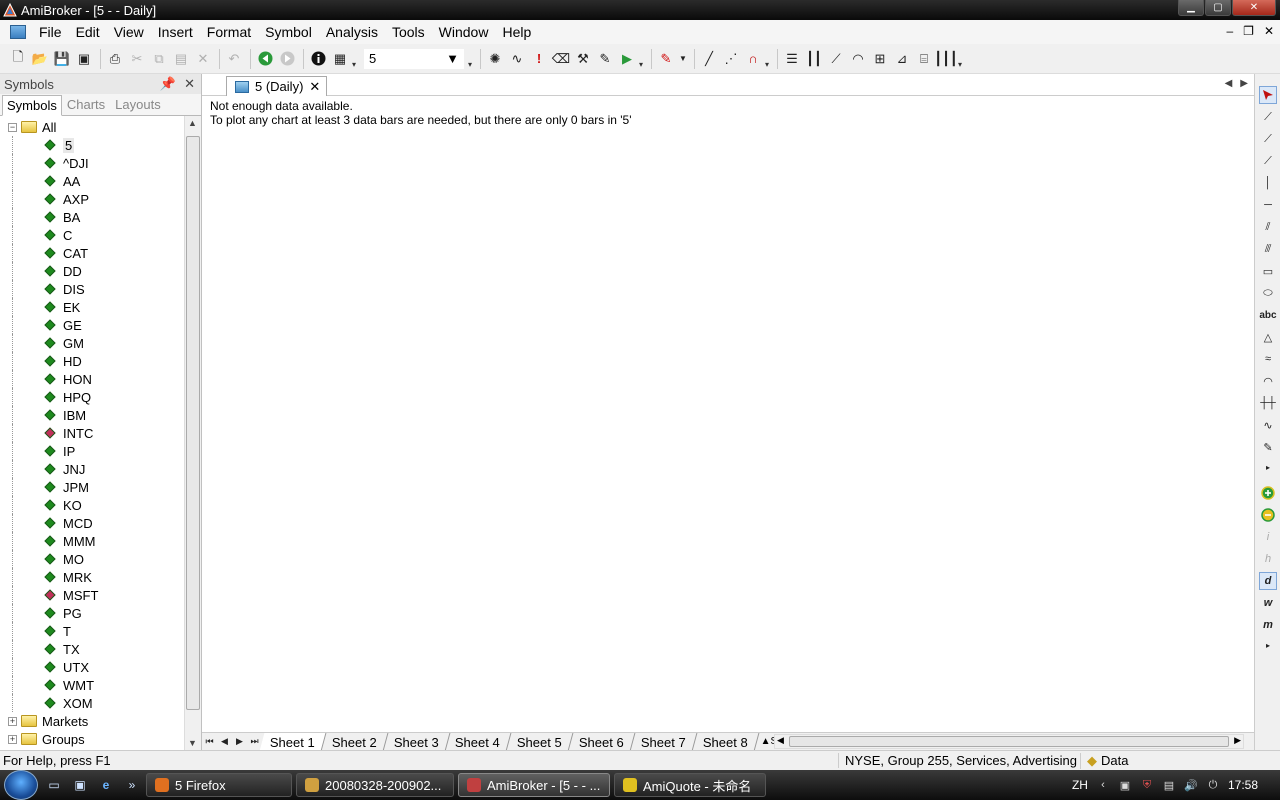 Image resolution: width=1280 pixels, height=800 pixels. I want to click on taskbar-task: AmiQuote - 未命名, so click(690, 785).